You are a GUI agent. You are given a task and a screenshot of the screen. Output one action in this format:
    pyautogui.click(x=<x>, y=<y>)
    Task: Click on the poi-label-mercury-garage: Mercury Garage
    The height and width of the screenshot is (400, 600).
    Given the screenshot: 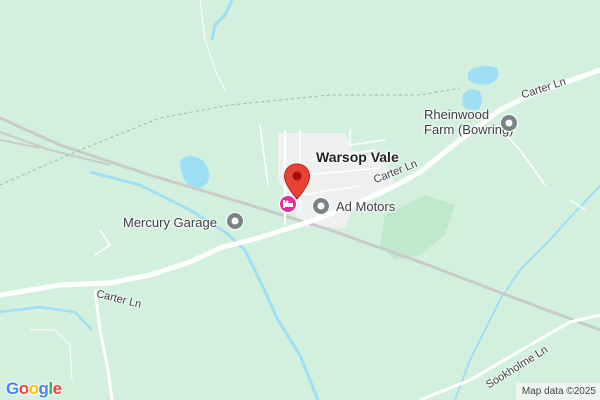 What is the action you would take?
    pyautogui.click(x=170, y=222)
    